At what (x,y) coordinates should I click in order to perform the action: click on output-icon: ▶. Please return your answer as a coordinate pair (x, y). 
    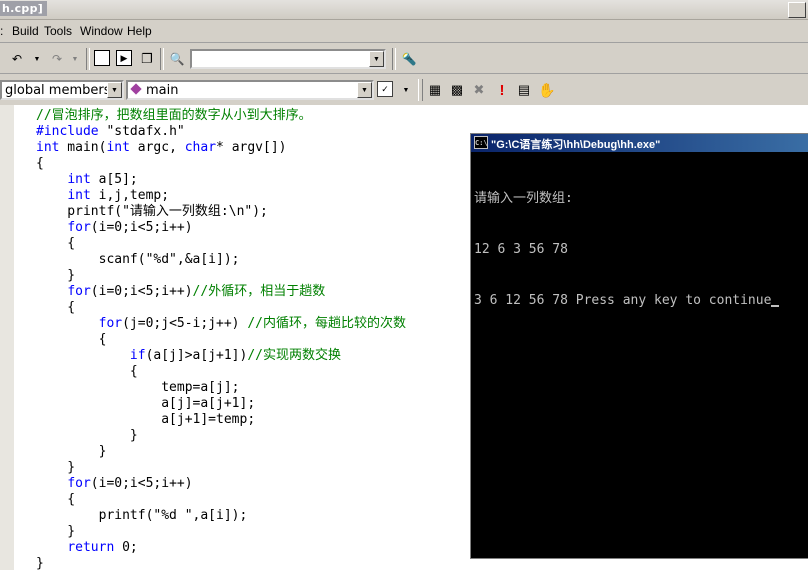
    Looking at the image, I should click on (124, 58).